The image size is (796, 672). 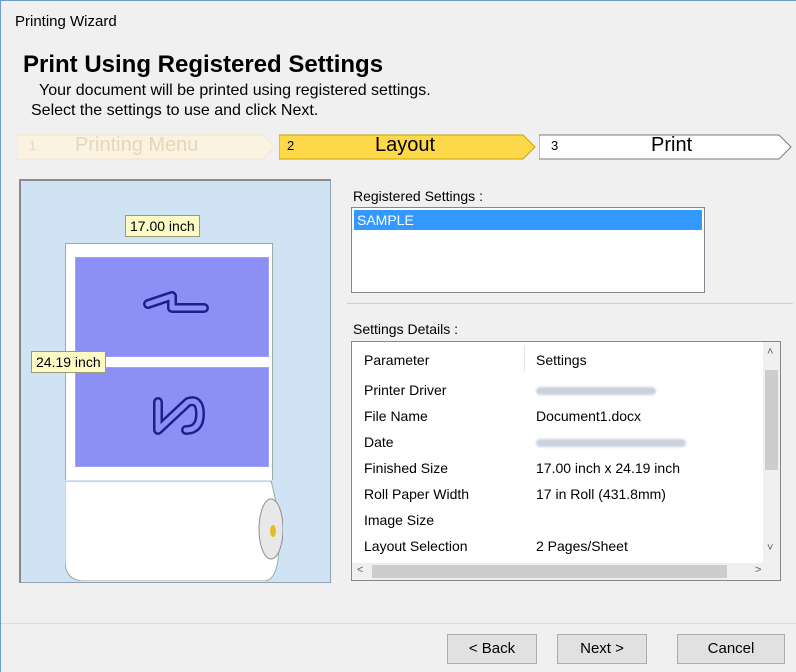 I want to click on details-row: File Name Document1.docx, so click(x=564, y=418).